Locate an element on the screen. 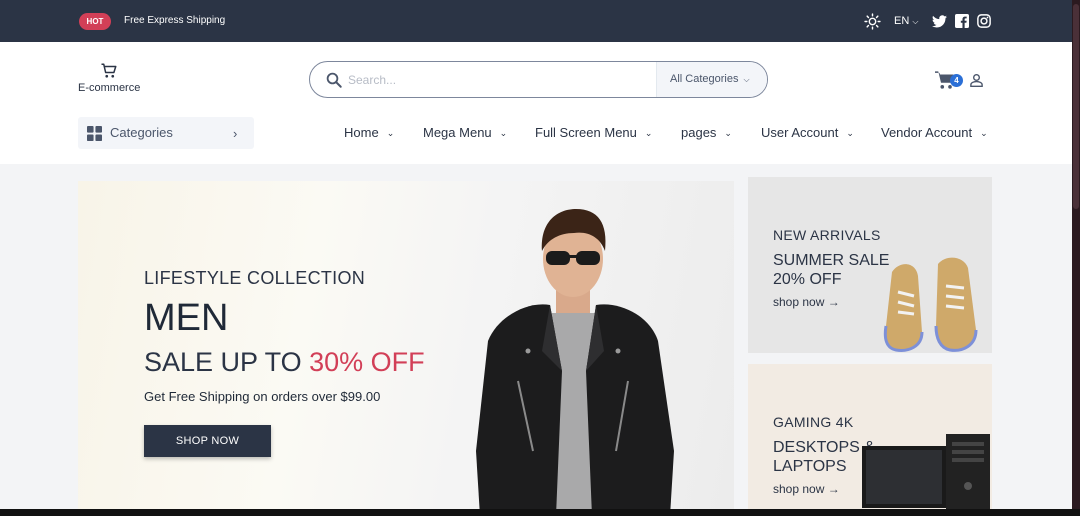 The image size is (1080, 516). hero-sale-text: SALE UP TO 30% OFF is located at coordinates (284, 362).